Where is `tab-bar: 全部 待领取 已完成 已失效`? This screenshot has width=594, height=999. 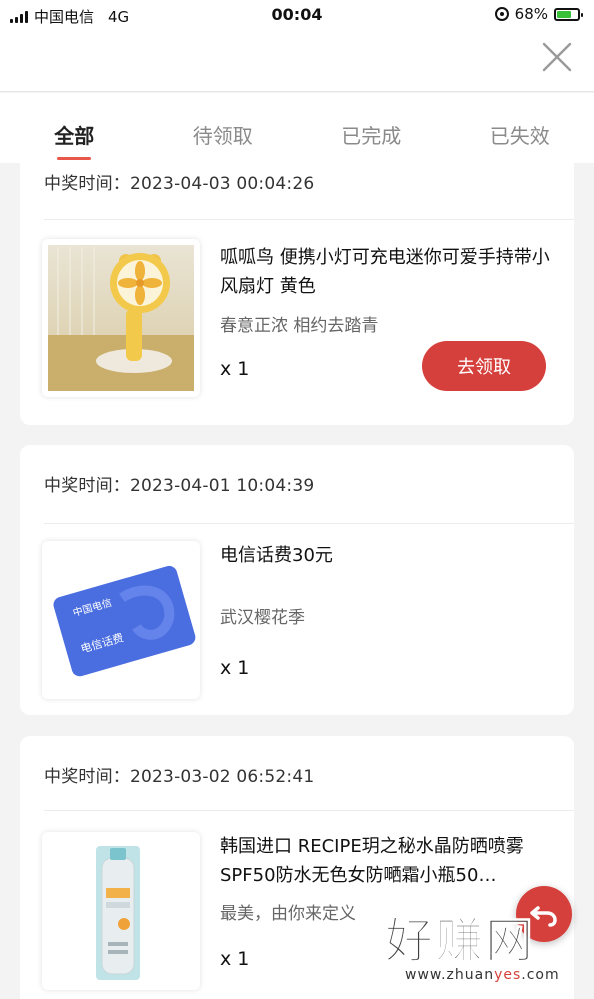 tab-bar: 全部 待领取 已完成 已失效 is located at coordinates (297, 128).